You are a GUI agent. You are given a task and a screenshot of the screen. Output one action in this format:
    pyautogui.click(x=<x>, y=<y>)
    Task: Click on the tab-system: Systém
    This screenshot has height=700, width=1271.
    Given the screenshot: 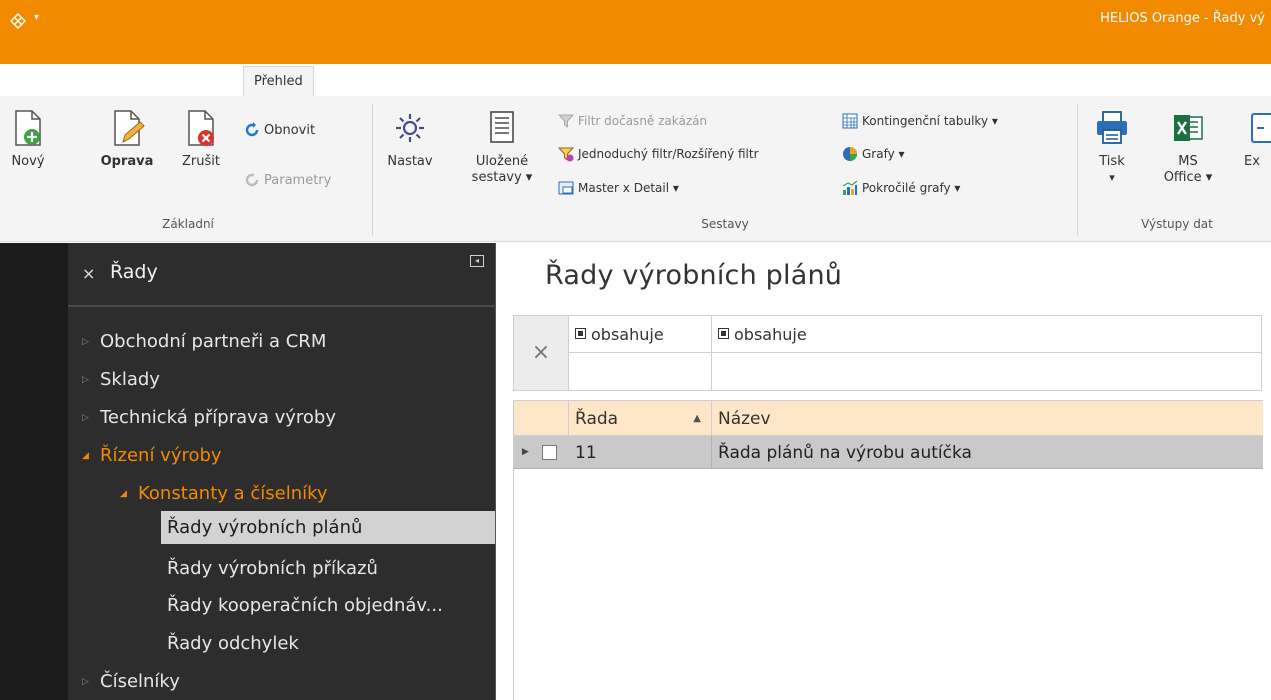 What is the action you would take?
    pyautogui.click(x=467, y=80)
    